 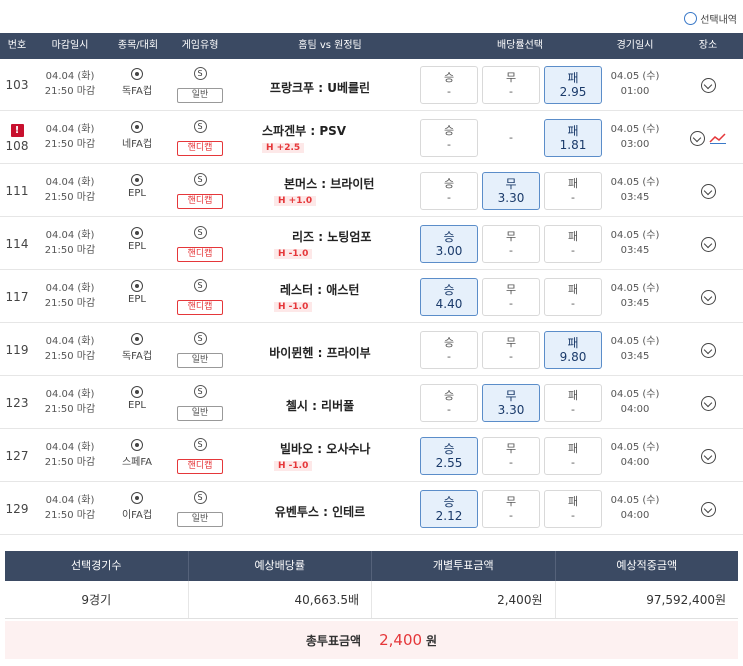 I want to click on match-teams: 빌바오 : 오사수나, so click(x=325, y=449).